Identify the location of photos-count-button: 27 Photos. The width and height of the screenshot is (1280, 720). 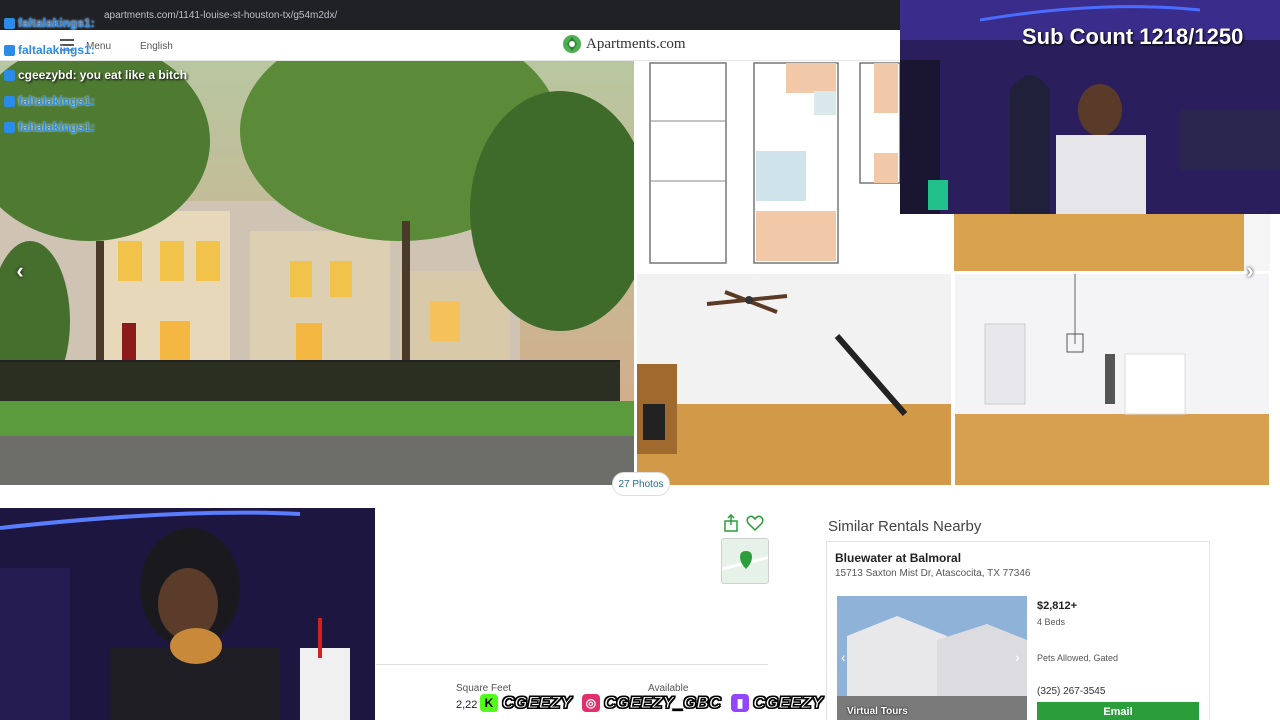
(641, 484).